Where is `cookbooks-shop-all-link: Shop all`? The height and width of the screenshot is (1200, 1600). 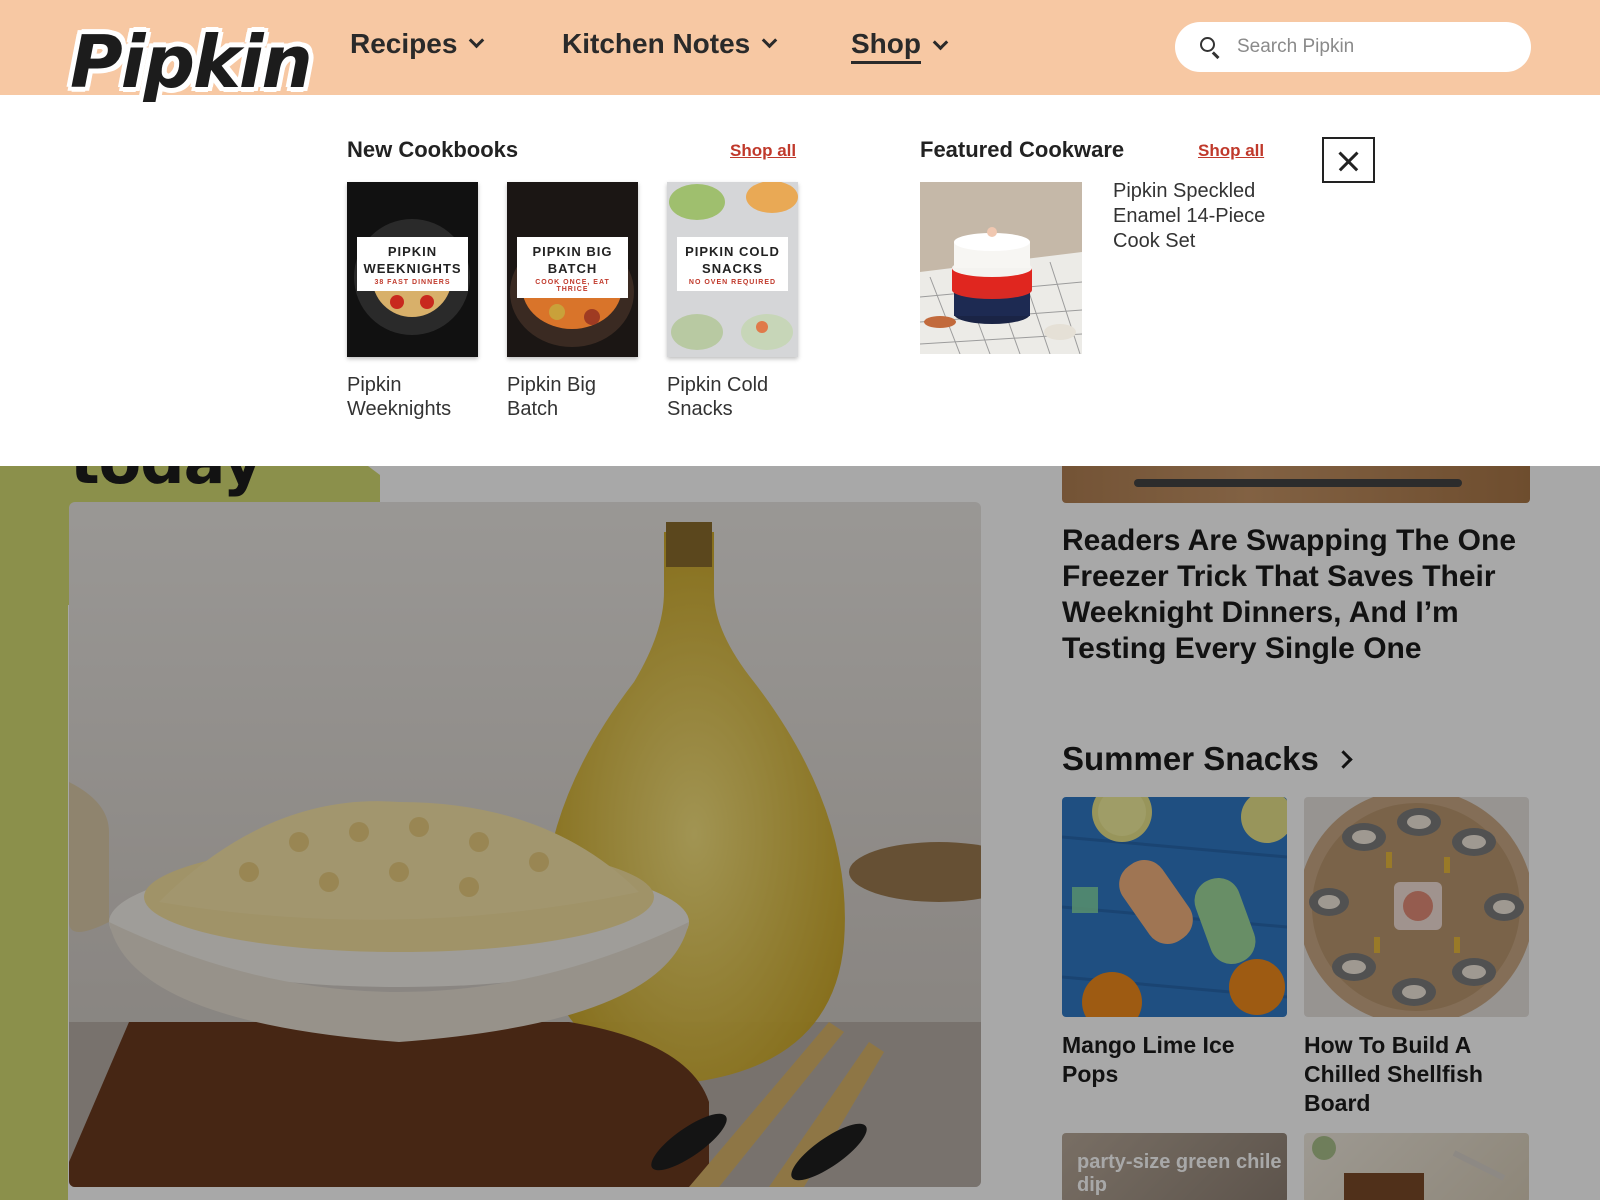 cookbooks-shop-all-link: Shop all is located at coordinates (763, 151).